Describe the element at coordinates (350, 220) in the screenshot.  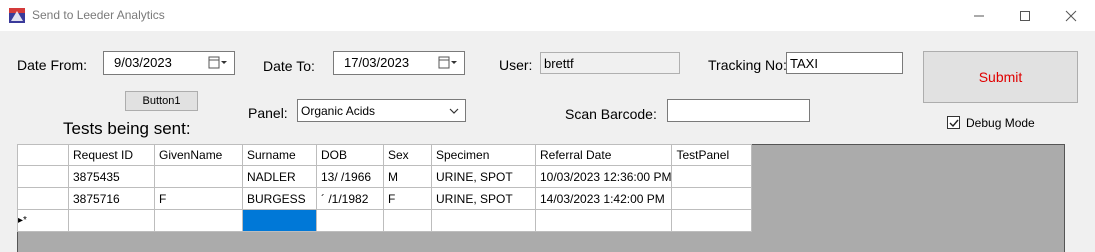
I see `cell-dob` at that location.